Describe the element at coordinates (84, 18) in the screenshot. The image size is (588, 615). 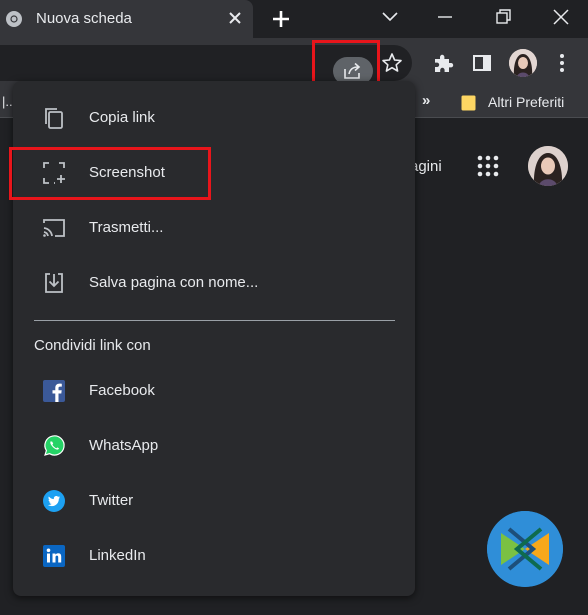
I see `tab-title: Nuova scheda` at that location.